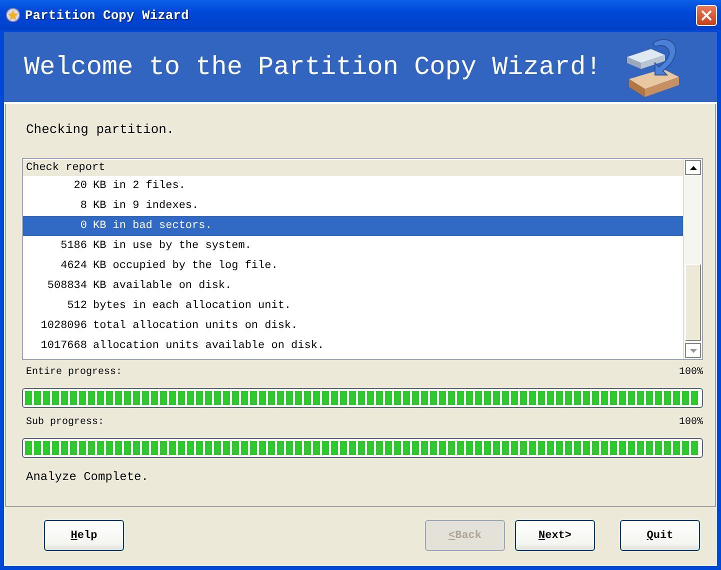 The height and width of the screenshot is (570, 721). What do you see at coordinates (67, 286) in the screenshot?
I see `row-value: 508834` at bounding box center [67, 286].